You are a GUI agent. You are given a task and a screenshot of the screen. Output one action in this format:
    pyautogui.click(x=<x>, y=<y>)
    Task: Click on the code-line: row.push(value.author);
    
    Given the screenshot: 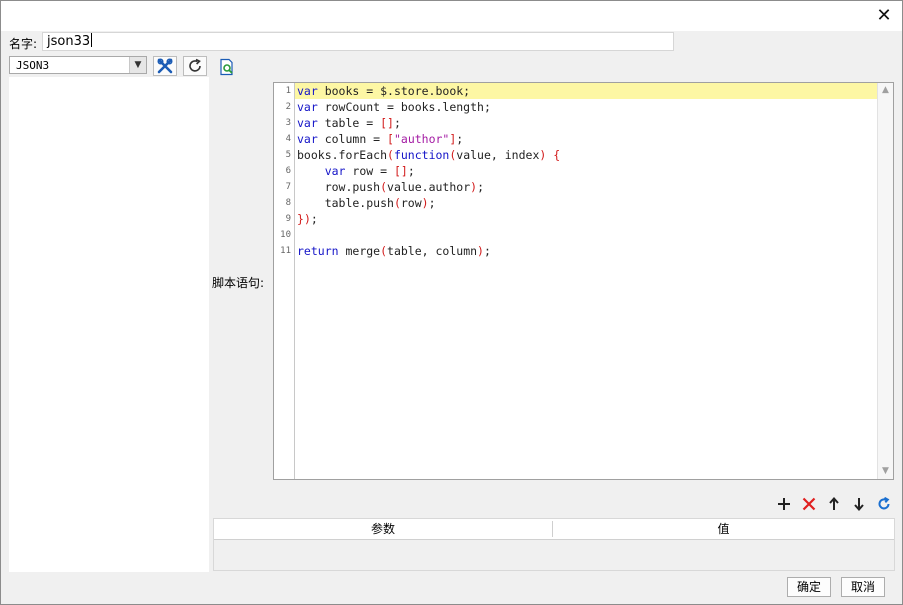 What is the action you would take?
    pyautogui.click(x=586, y=187)
    